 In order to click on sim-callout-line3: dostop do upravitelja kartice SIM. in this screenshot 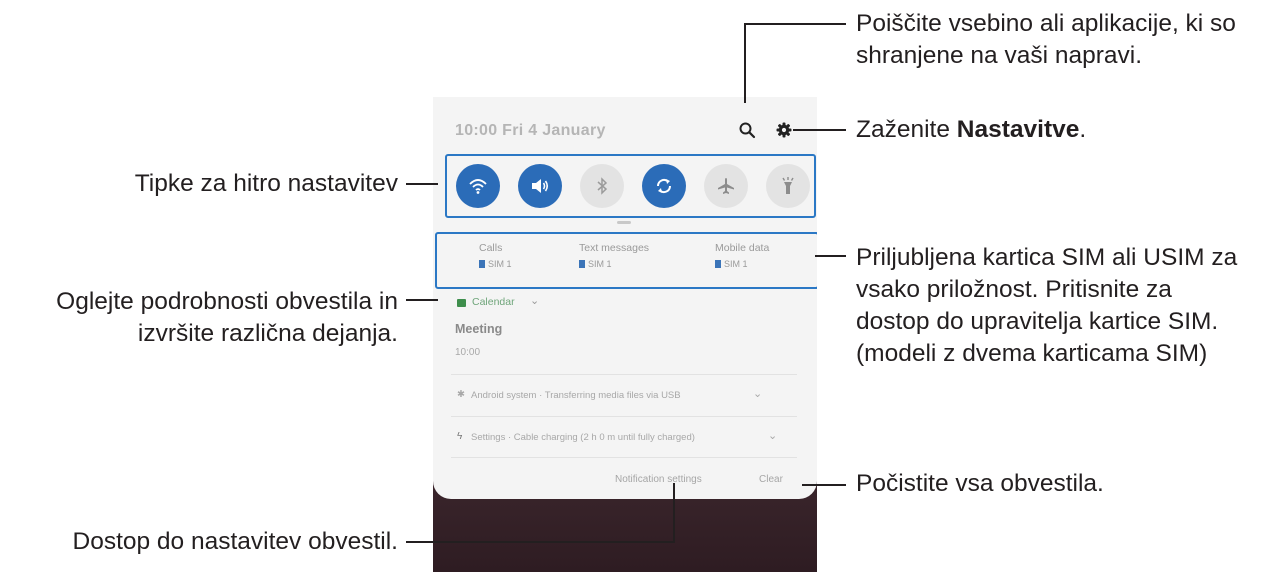, I will do `click(1037, 321)`.